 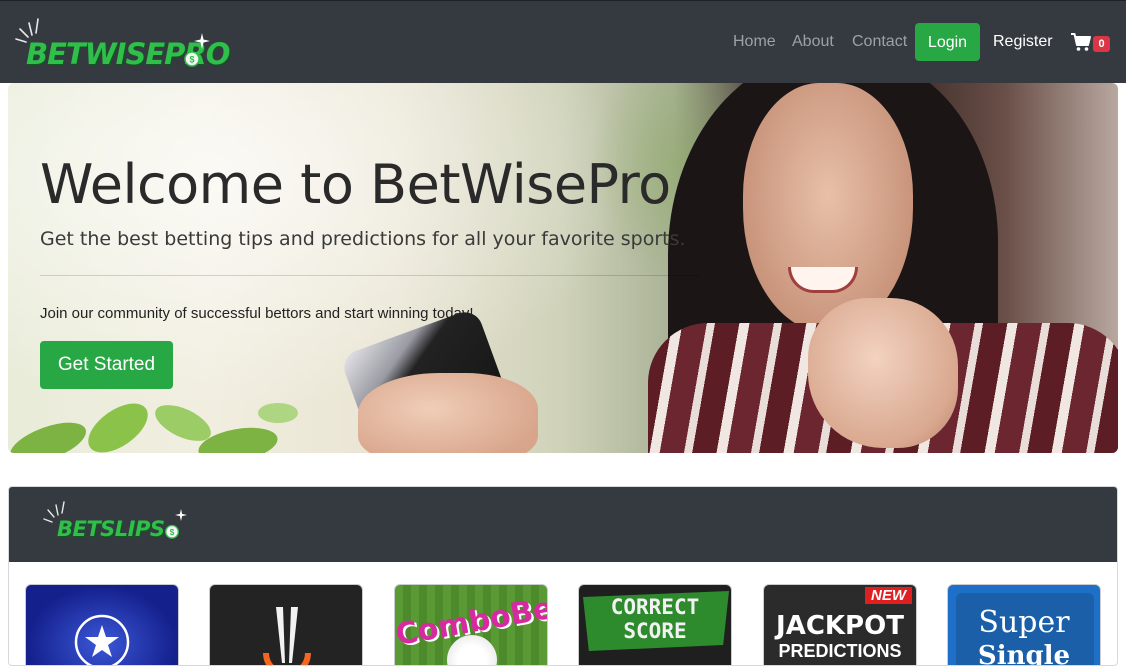 What do you see at coordinates (883, 373) in the screenshot?
I see `hero-photo-fist` at bounding box center [883, 373].